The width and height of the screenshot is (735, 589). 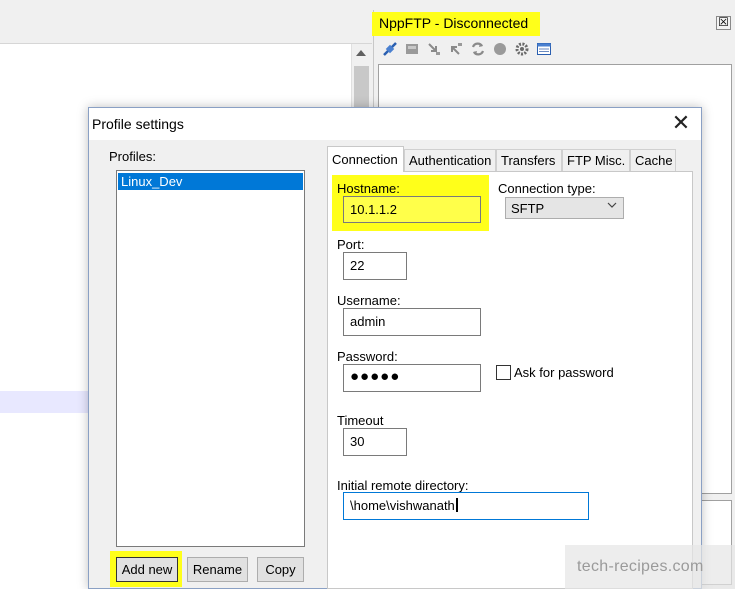 What do you see at coordinates (132, 156) in the screenshot?
I see `profiles-label: Profiles:` at bounding box center [132, 156].